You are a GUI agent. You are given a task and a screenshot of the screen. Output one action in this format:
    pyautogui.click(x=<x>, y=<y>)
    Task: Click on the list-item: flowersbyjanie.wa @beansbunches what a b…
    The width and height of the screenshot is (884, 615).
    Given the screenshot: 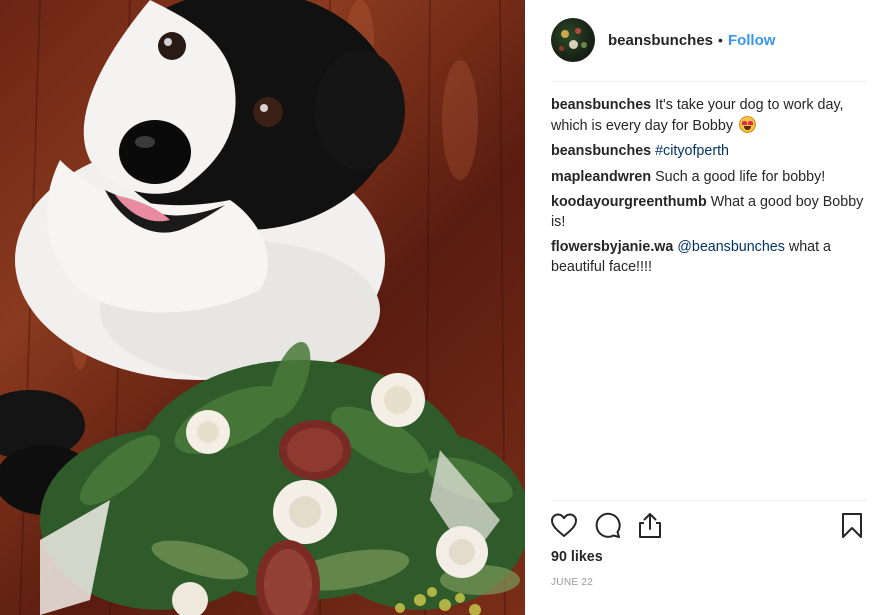 What is the action you would take?
    pyautogui.click(x=709, y=257)
    